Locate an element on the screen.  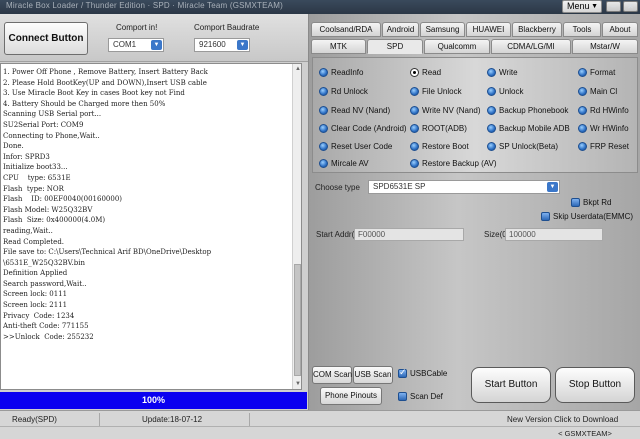
option-format: Format is located at coordinates (596, 72).